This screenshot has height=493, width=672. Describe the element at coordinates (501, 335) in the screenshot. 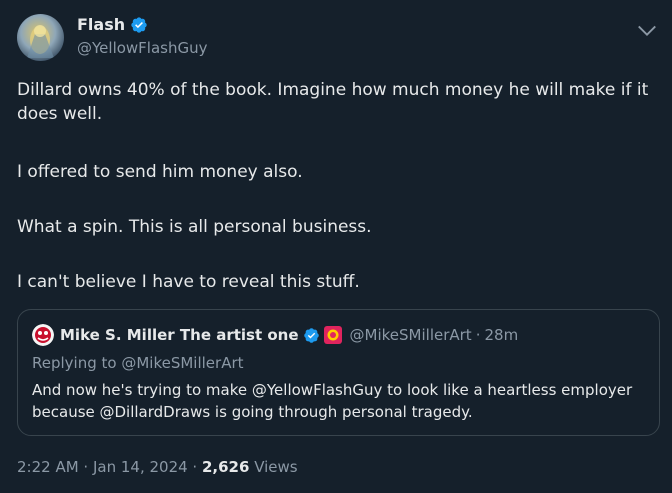

I see `quoted-tweet-time: 28m` at that location.